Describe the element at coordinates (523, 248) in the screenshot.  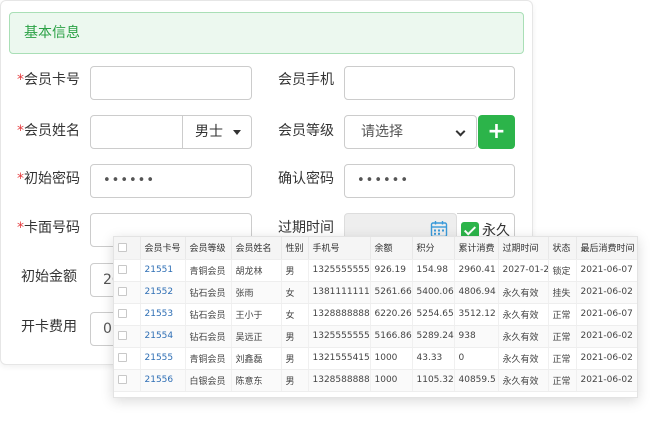
I see `column-header: 过期时间` at that location.